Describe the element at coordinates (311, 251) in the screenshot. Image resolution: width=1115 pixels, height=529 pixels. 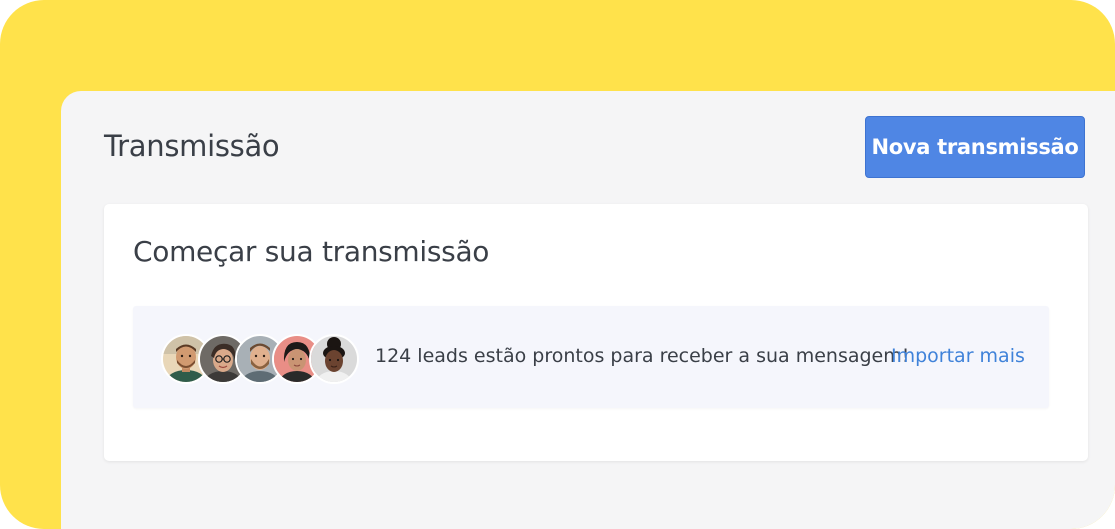
I see `card-title: Começar sua transmissão` at that location.